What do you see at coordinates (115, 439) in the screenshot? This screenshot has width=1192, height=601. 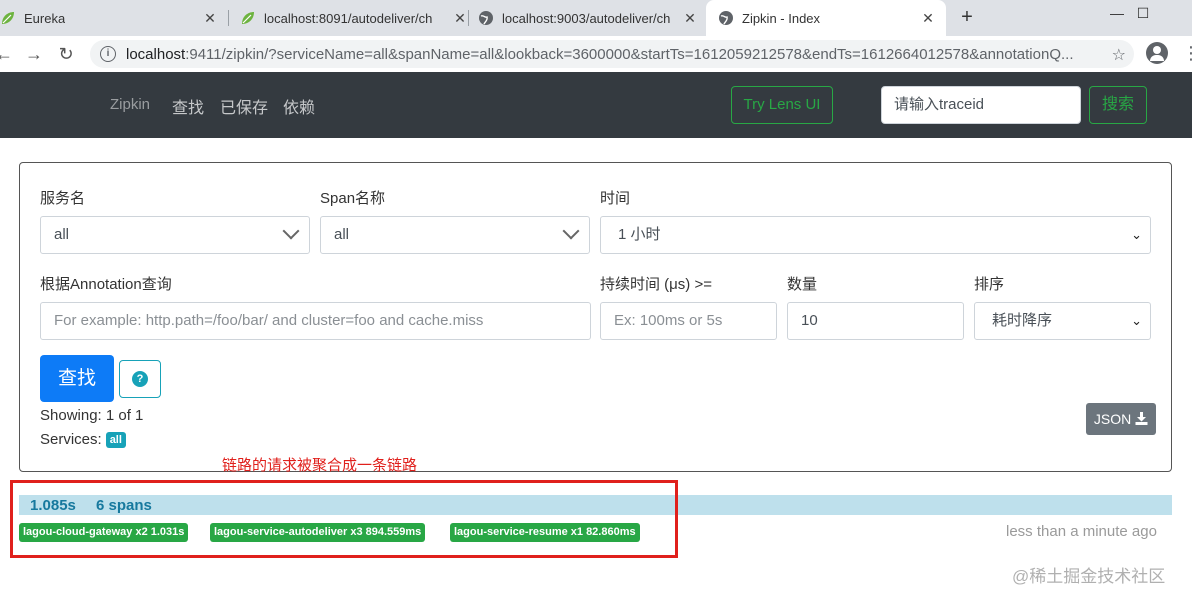 I see `service-filter-badge: all` at bounding box center [115, 439].